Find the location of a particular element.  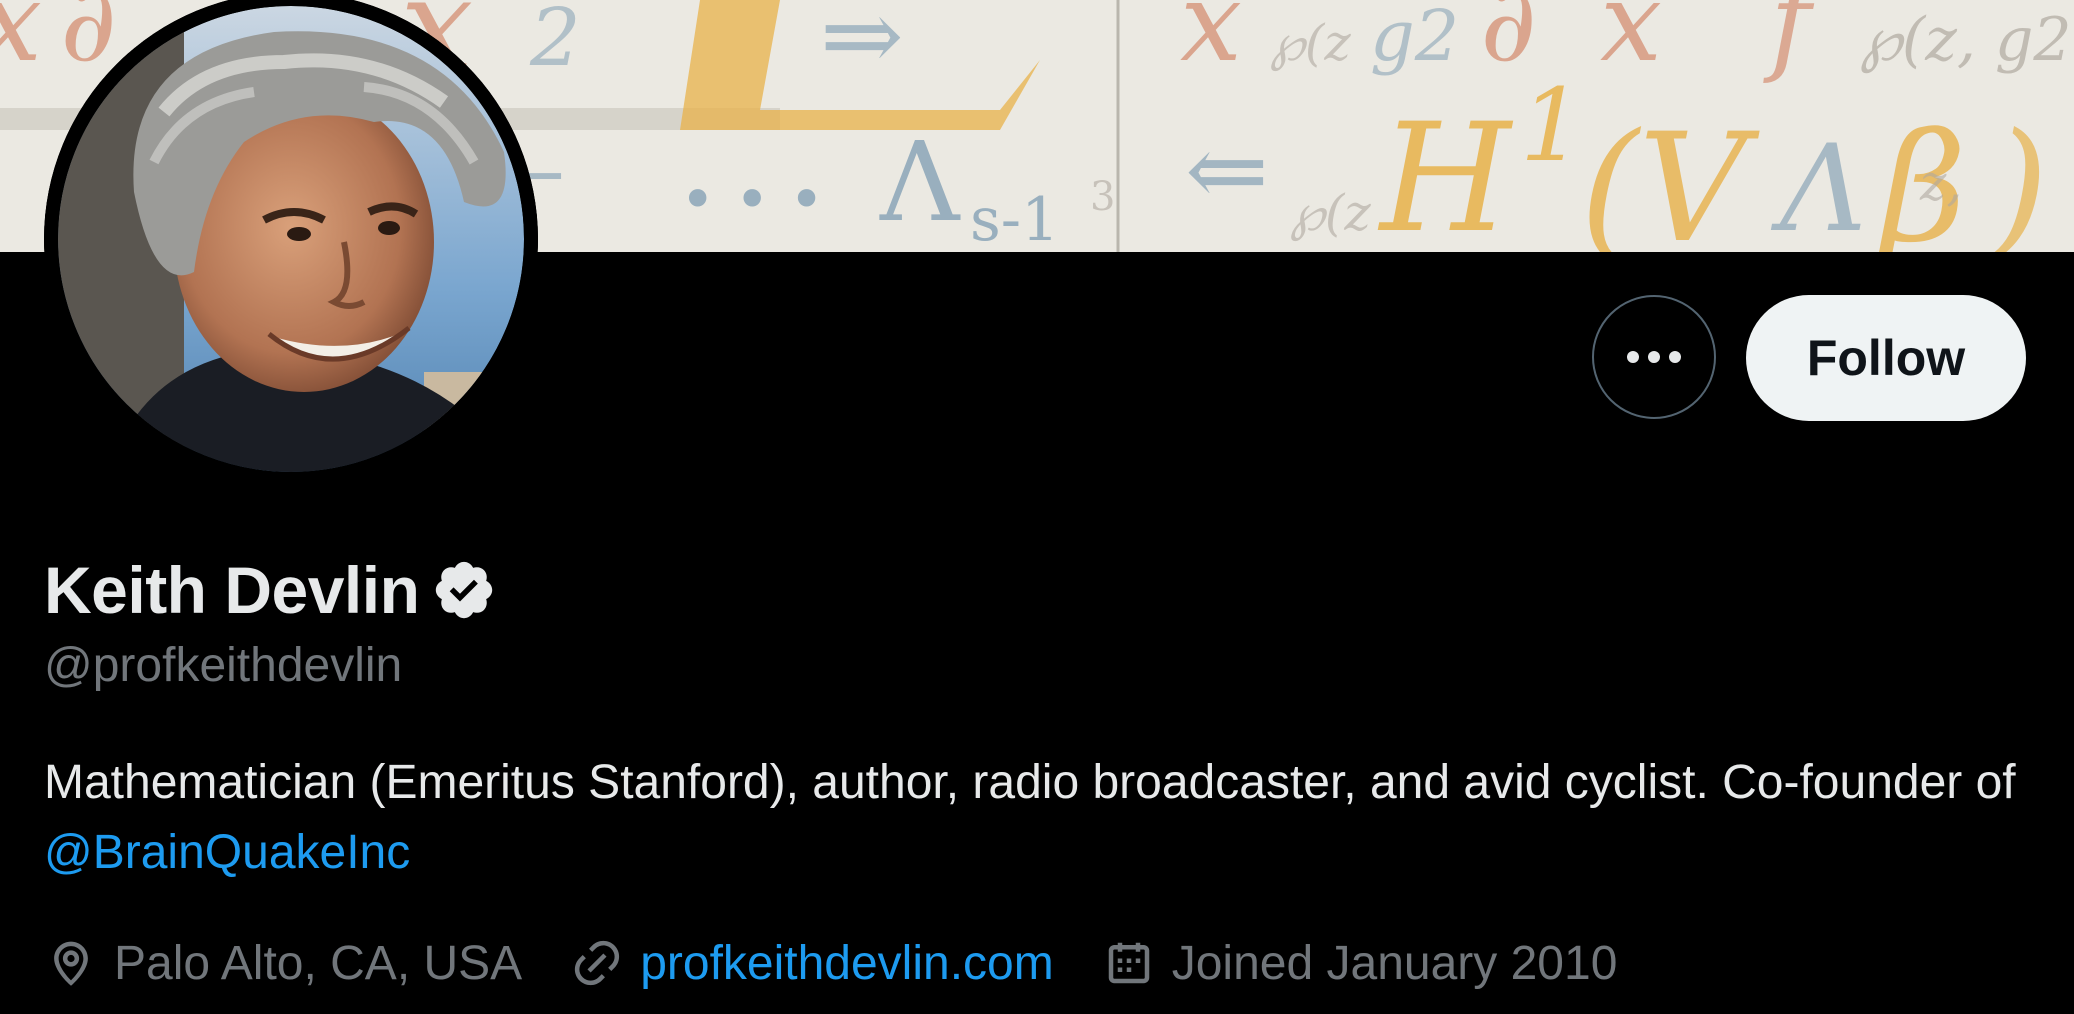

joined-item: Joined January 2010 is located at coordinates (1360, 963).